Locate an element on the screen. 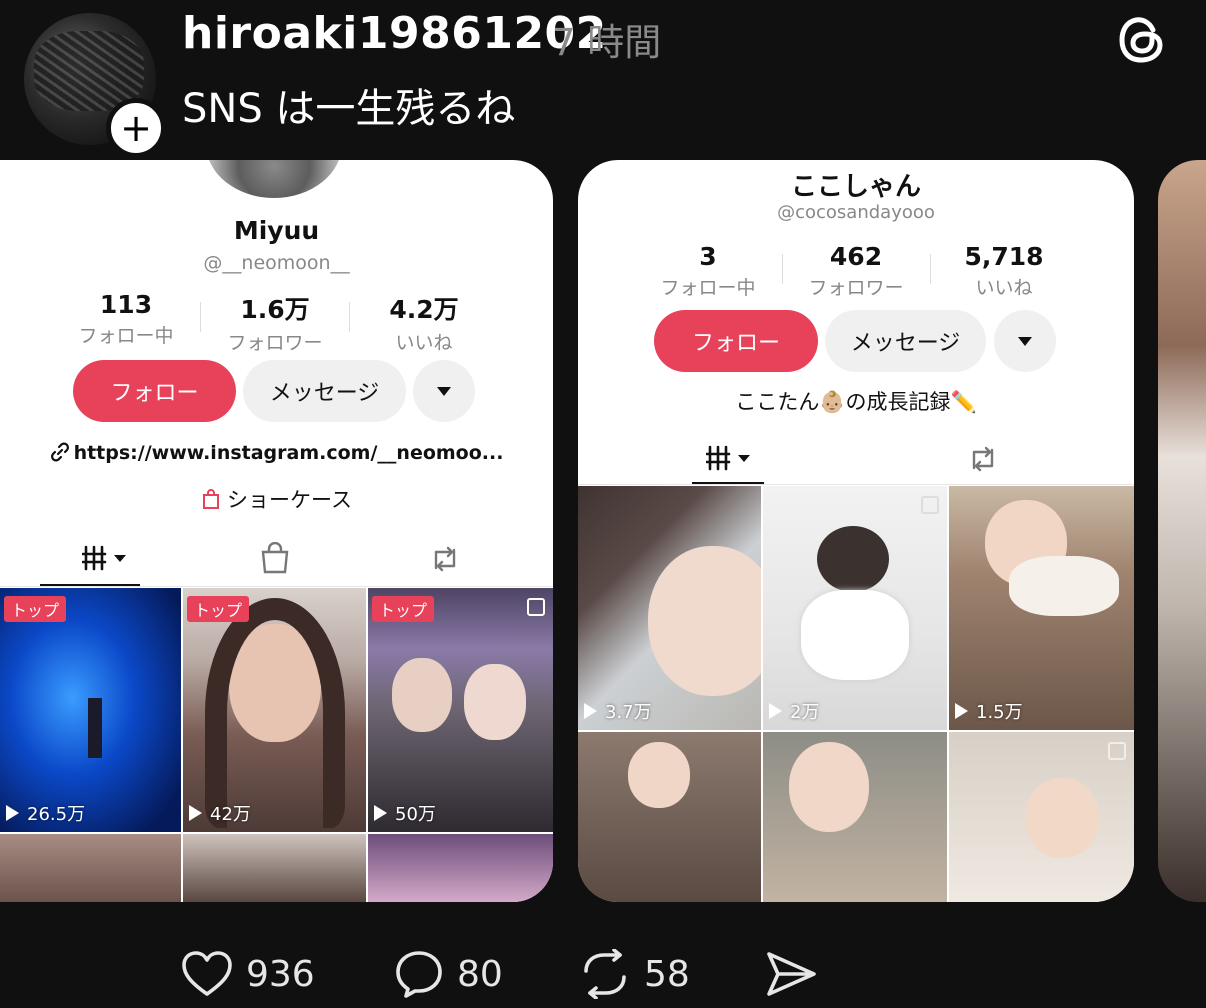 Image resolution: width=1206 pixels, height=1008 pixels. view-count: 26.5万 is located at coordinates (45, 813).